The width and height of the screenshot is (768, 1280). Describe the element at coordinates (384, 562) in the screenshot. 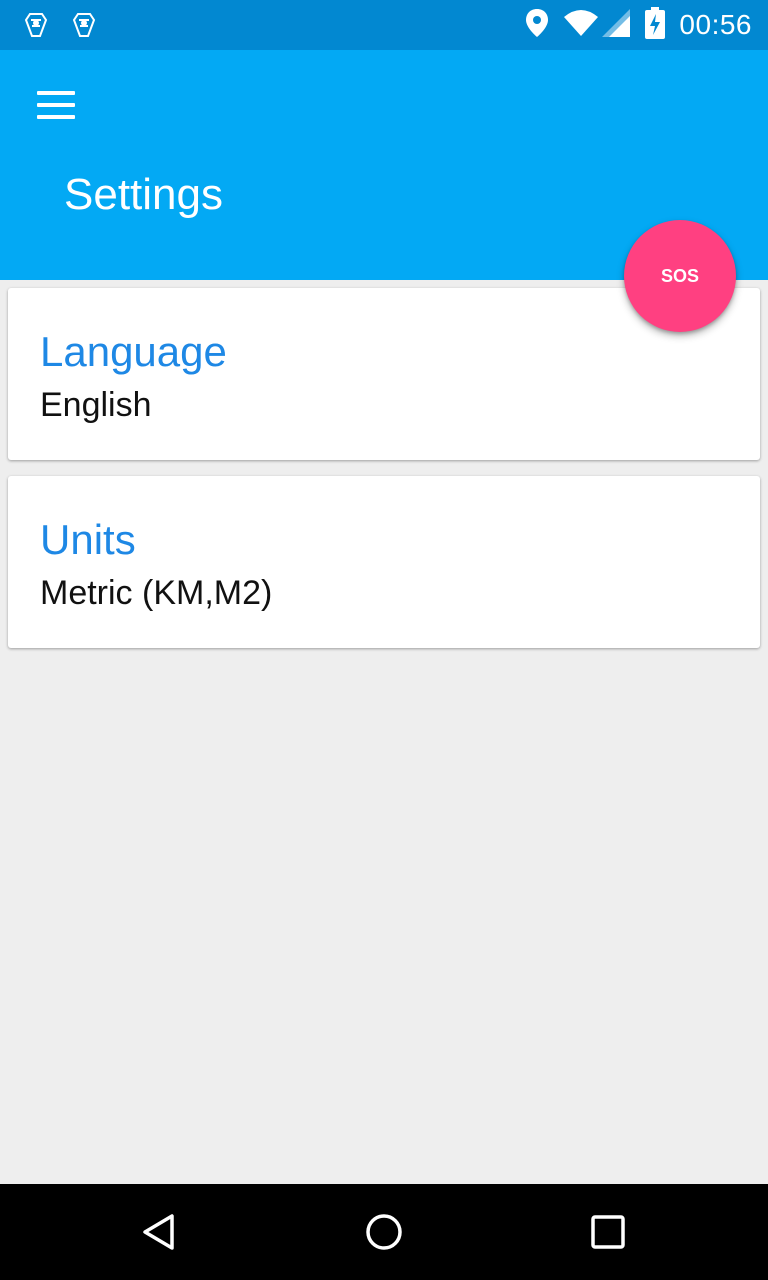

I see `setting-units-card: Units Metric (KM,M2)` at that location.